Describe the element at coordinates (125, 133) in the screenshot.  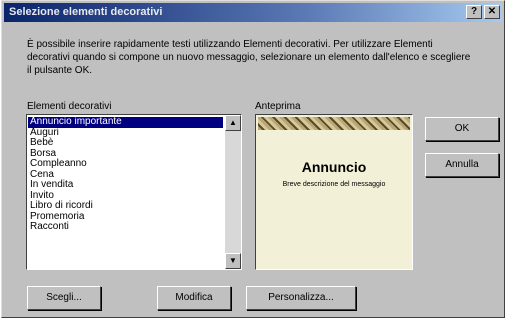
I see `list-item: Auguri` at that location.